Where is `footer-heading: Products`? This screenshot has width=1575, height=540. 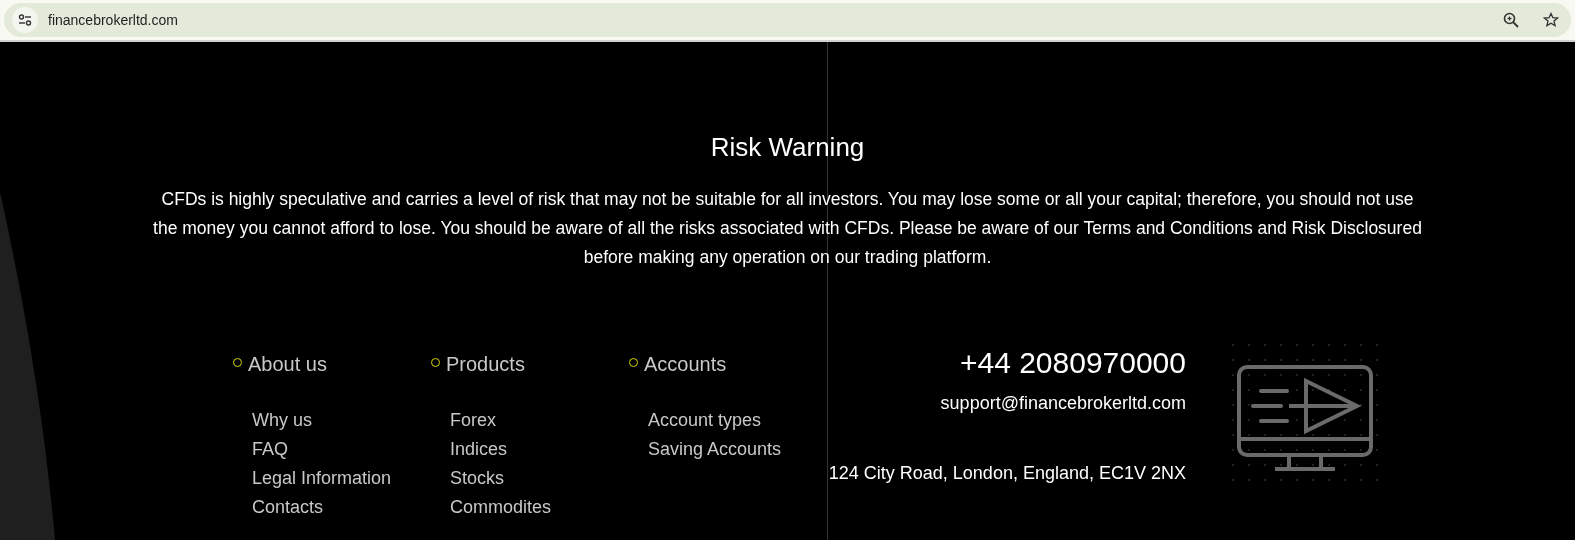 footer-heading: Products is located at coordinates (485, 364).